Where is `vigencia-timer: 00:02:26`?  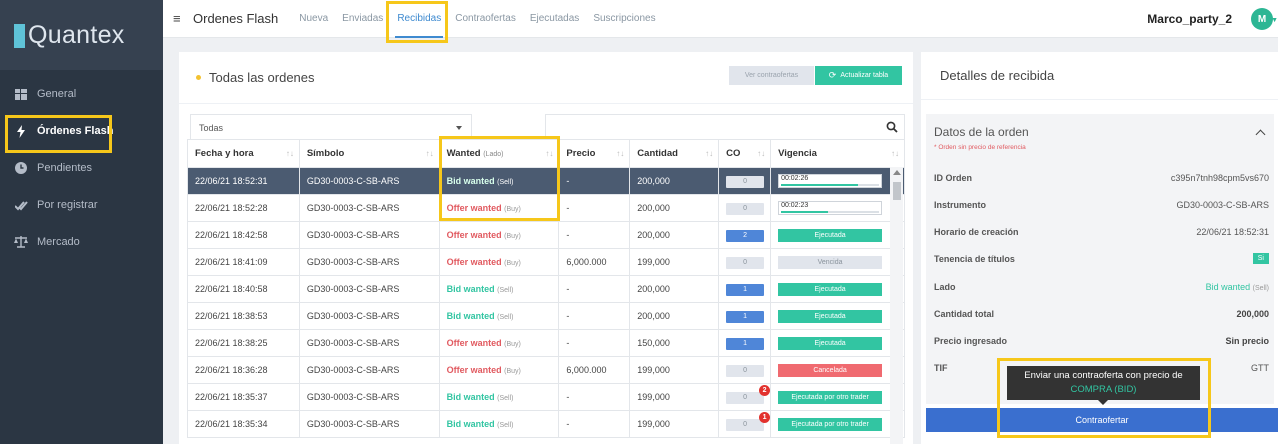 vigencia-timer: 00:02:26 is located at coordinates (830, 181).